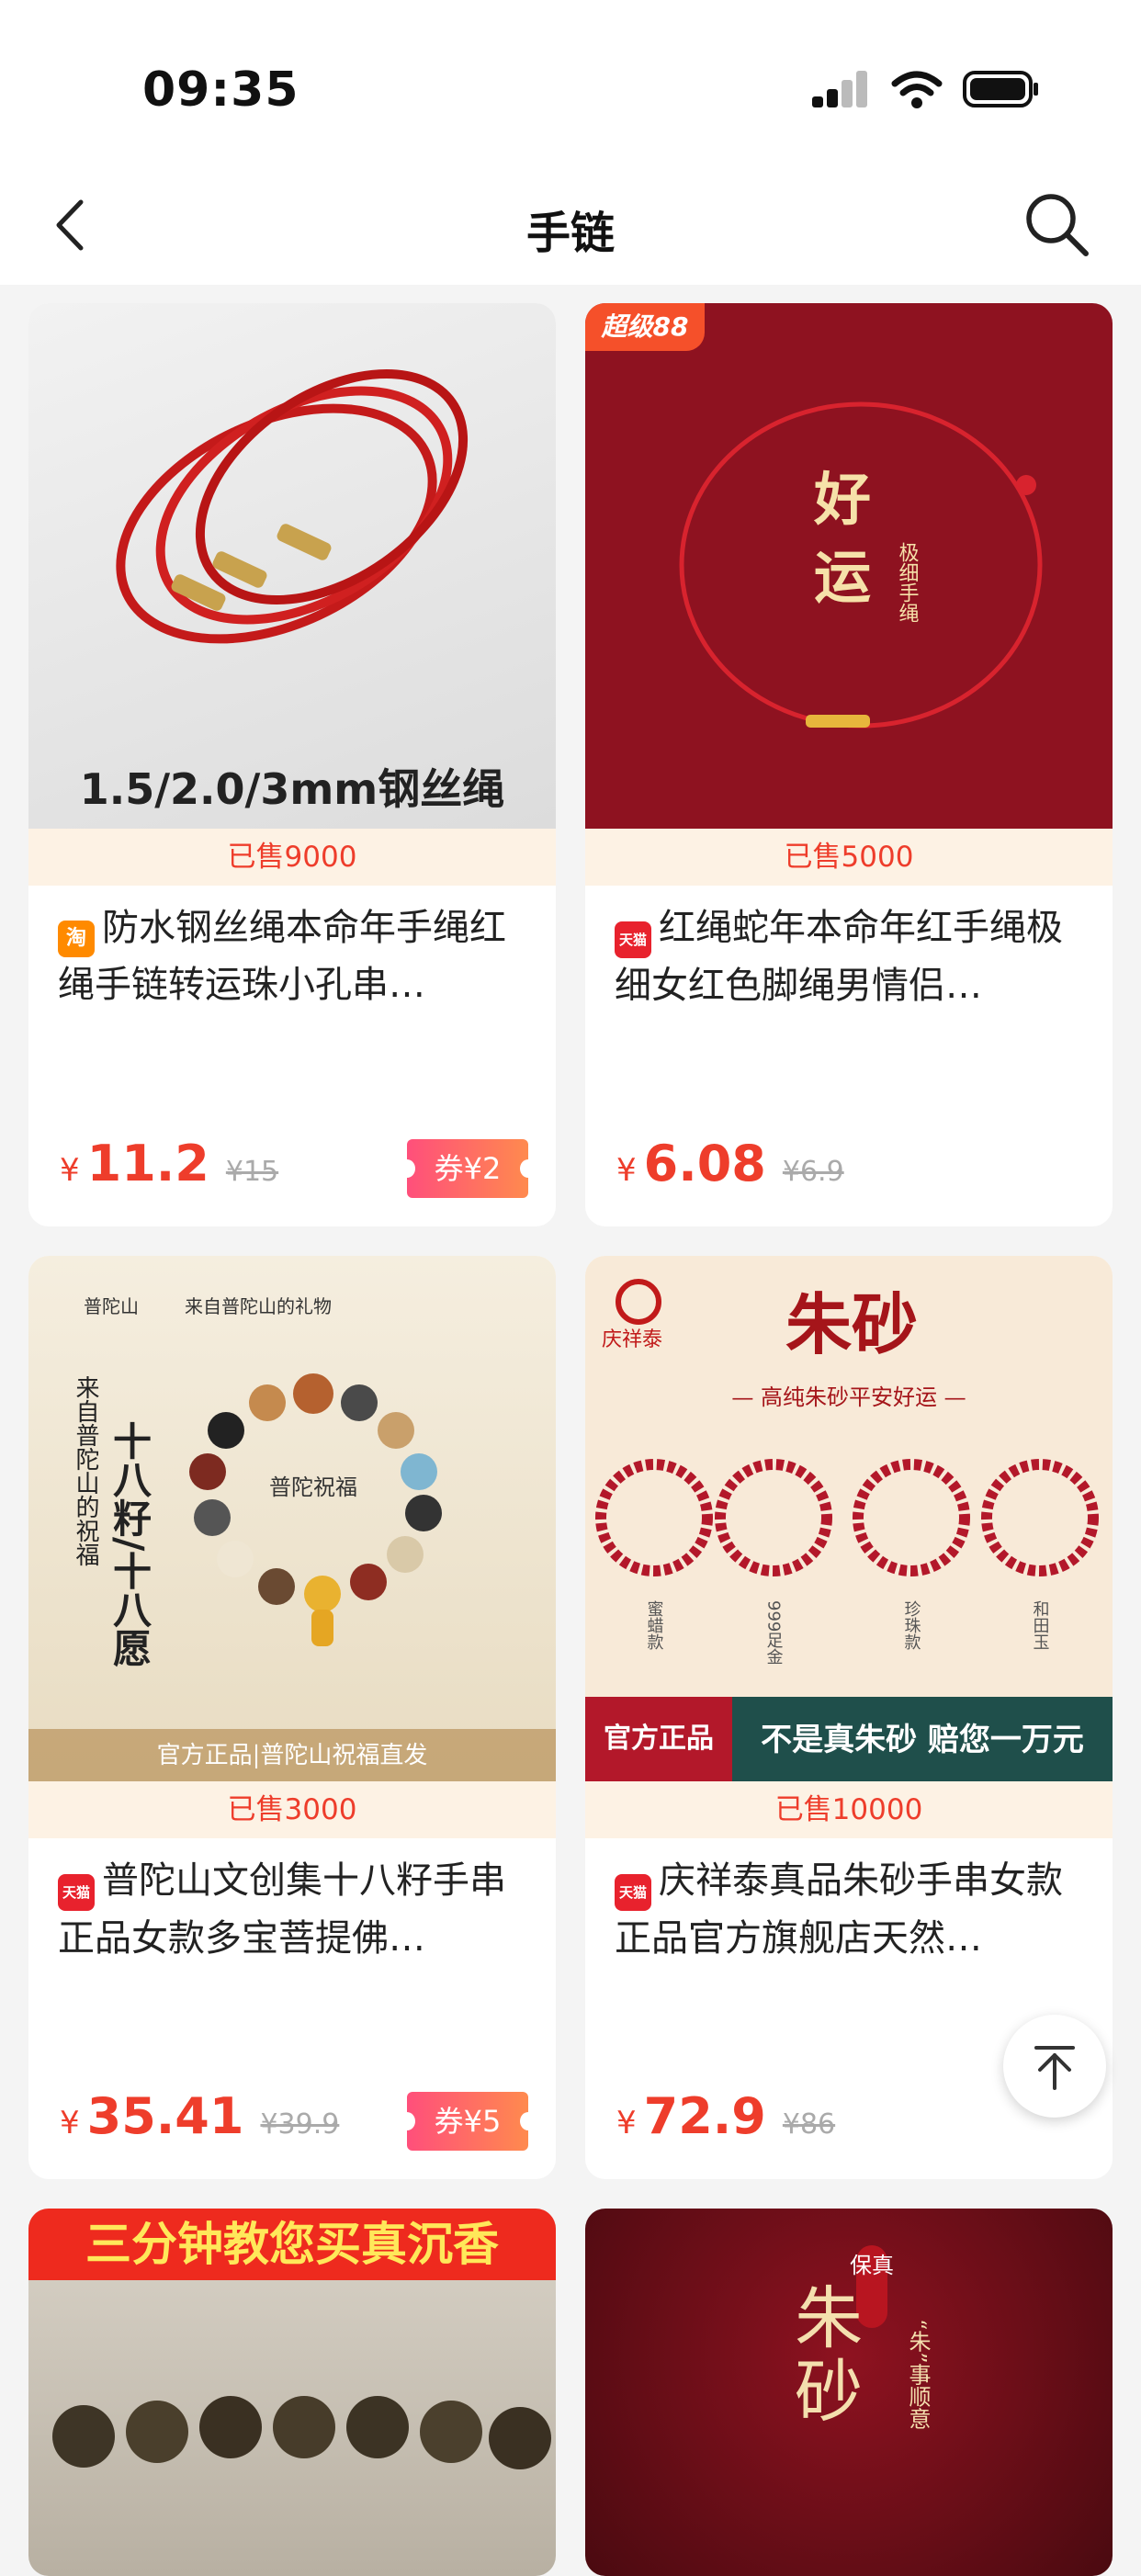 This screenshot has height=2576, width=1141. I want to click on image-text-sha: 砂, so click(829, 2392).